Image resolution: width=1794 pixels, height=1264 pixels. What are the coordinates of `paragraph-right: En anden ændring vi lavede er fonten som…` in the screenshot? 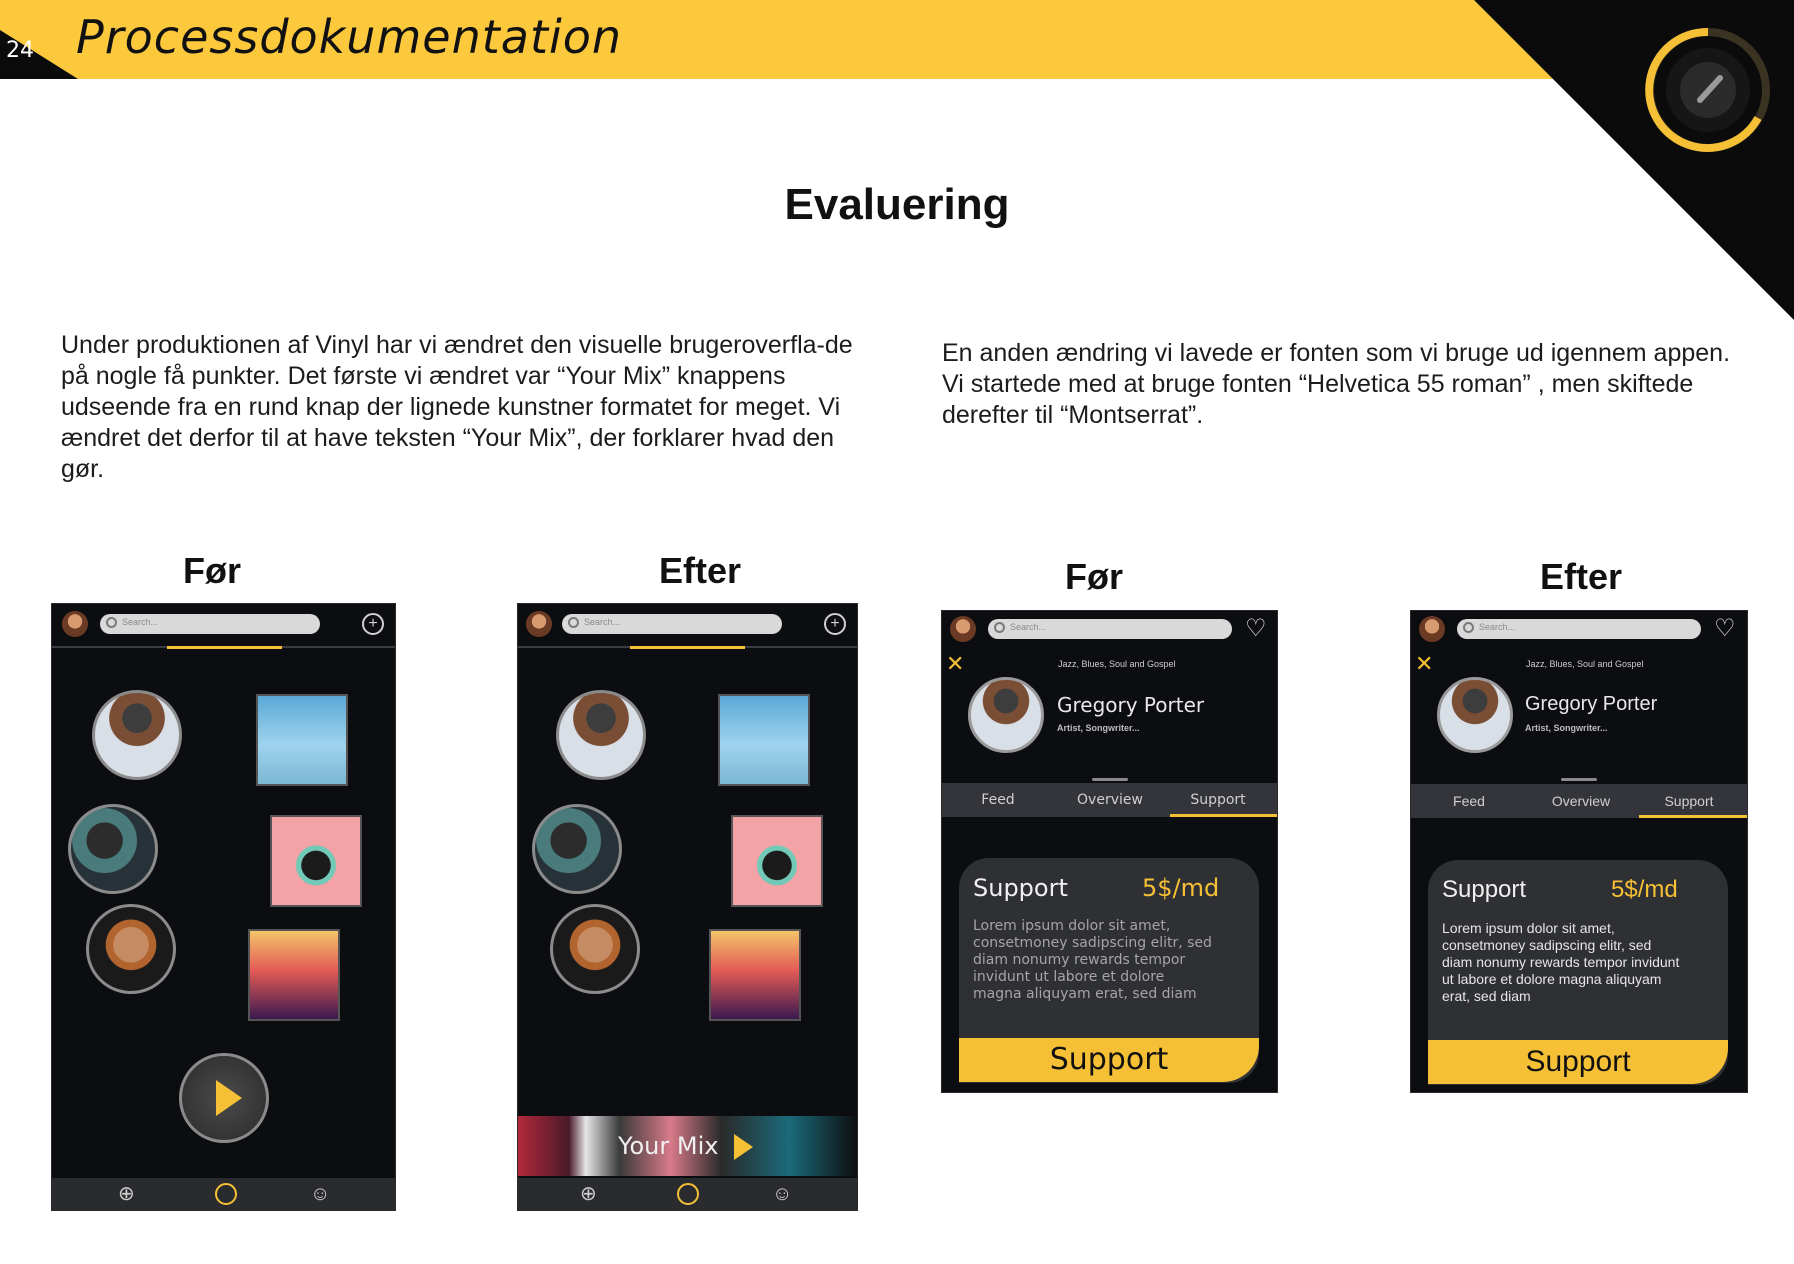 It's located at (1336, 384).